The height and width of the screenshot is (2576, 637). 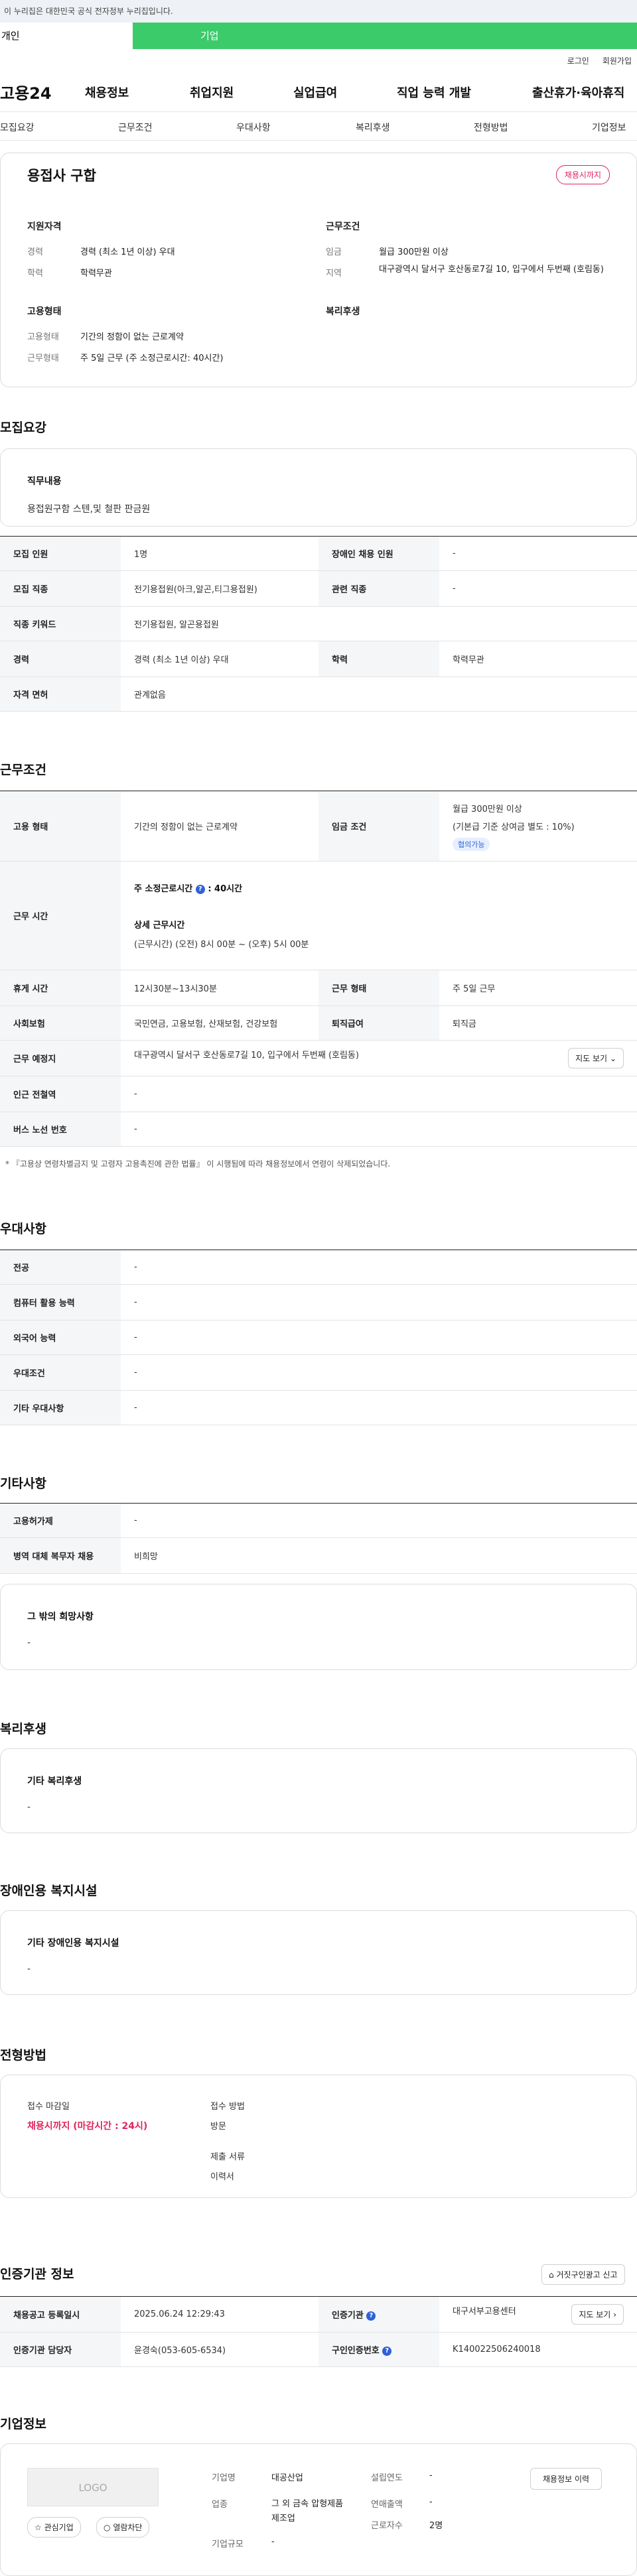 What do you see at coordinates (61, 1094) in the screenshot?
I see `subway-label: 인근 전철역` at bounding box center [61, 1094].